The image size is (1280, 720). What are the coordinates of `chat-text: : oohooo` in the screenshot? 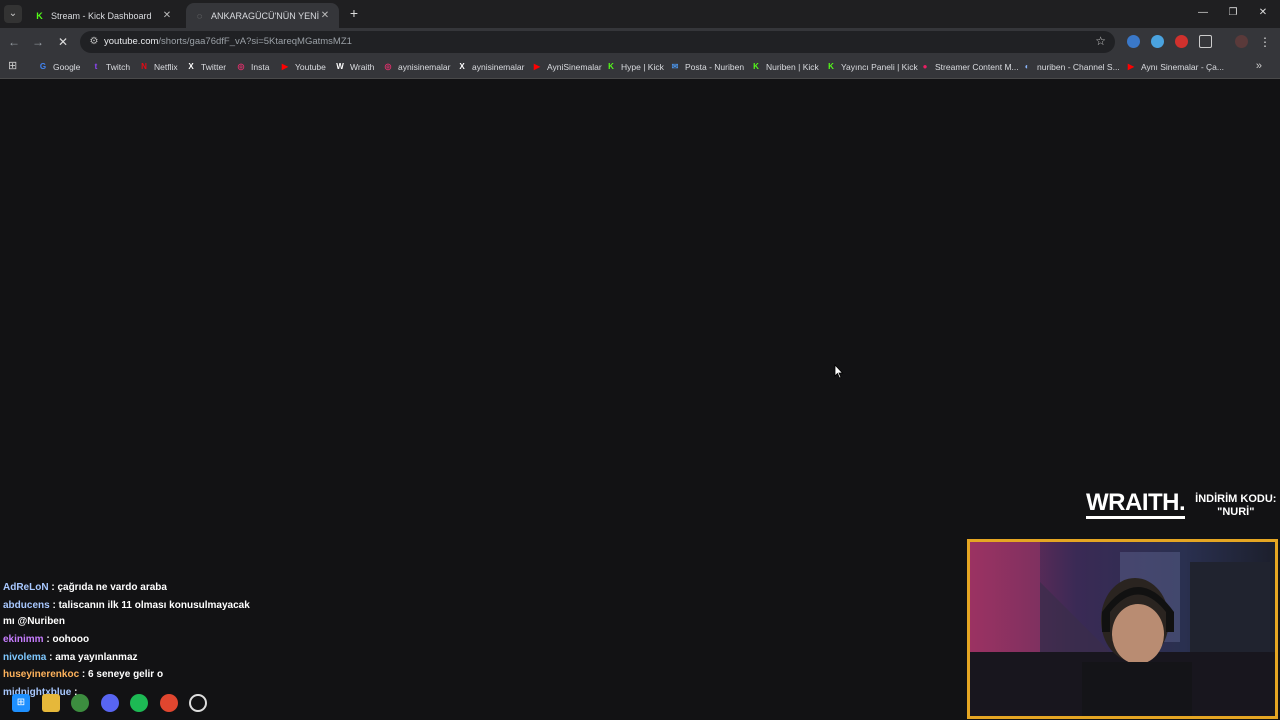 It's located at (66, 639).